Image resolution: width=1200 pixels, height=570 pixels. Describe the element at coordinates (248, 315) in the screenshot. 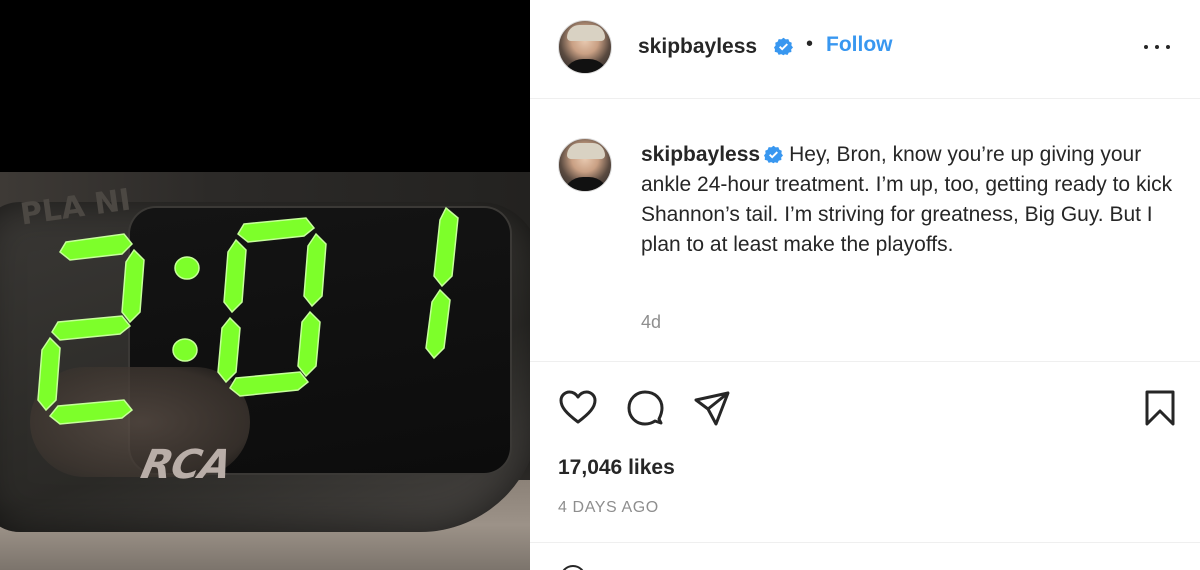

I see `clock-digits` at that location.